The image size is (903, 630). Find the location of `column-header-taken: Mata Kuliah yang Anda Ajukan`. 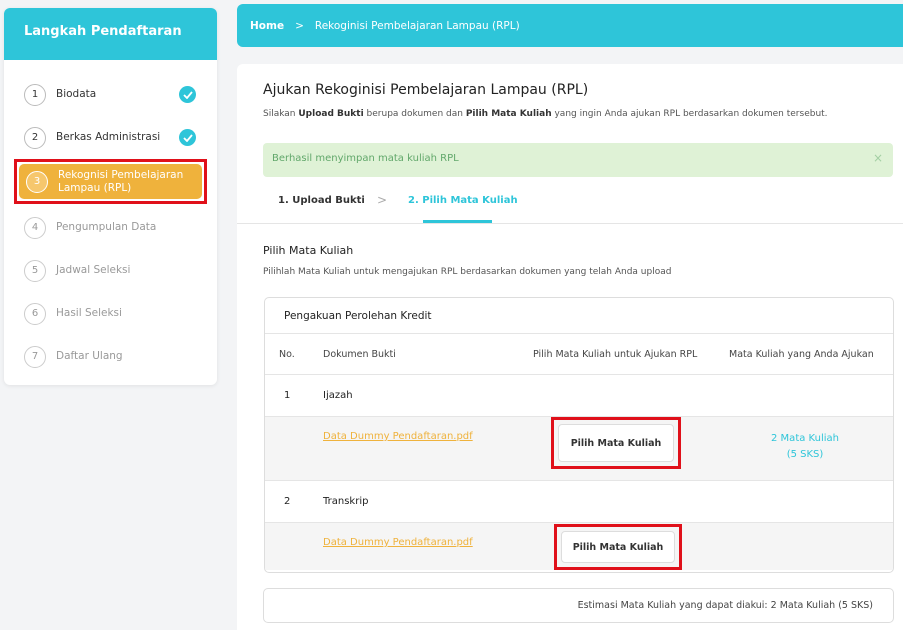

column-header-taken: Mata Kuliah yang Anda Ajukan is located at coordinates (801, 354).